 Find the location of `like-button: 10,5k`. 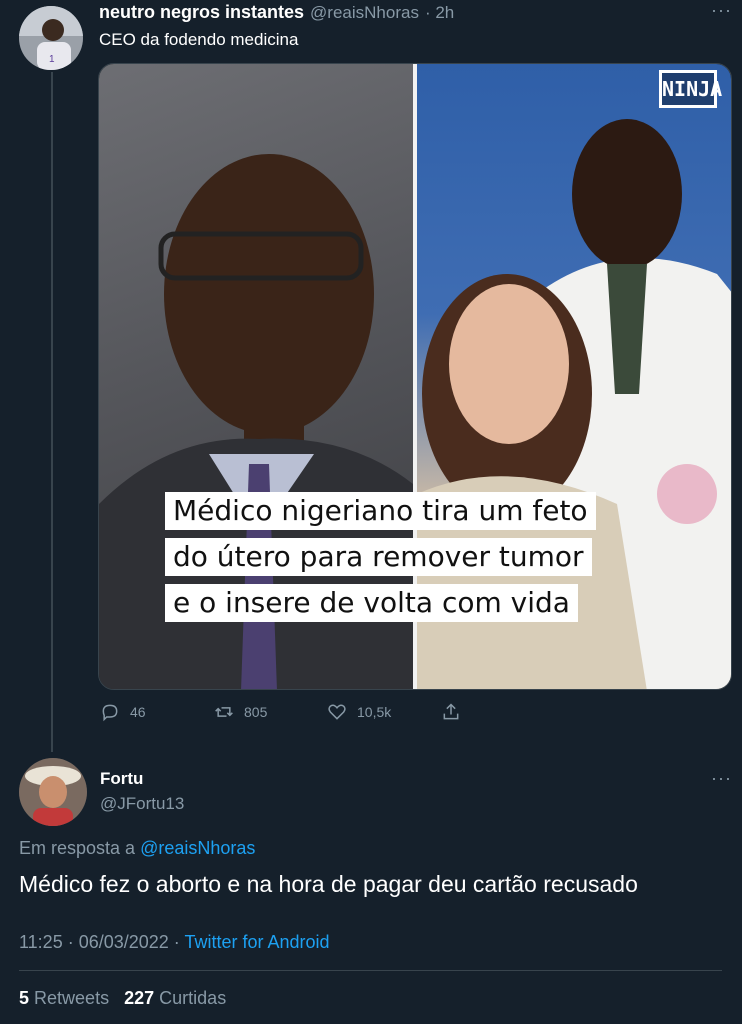

like-button: 10,5k is located at coordinates (359, 712).